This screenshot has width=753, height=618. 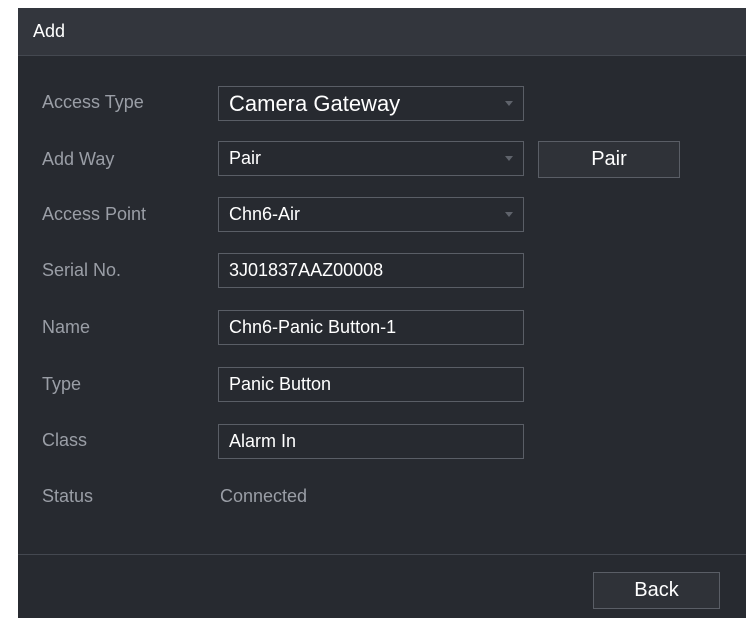 What do you see at coordinates (315, 103) in the screenshot?
I see `access-type-value: Camera Gateway` at bounding box center [315, 103].